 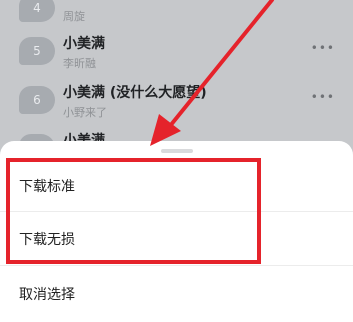 I want to click on track-number: 6, so click(x=37, y=100).